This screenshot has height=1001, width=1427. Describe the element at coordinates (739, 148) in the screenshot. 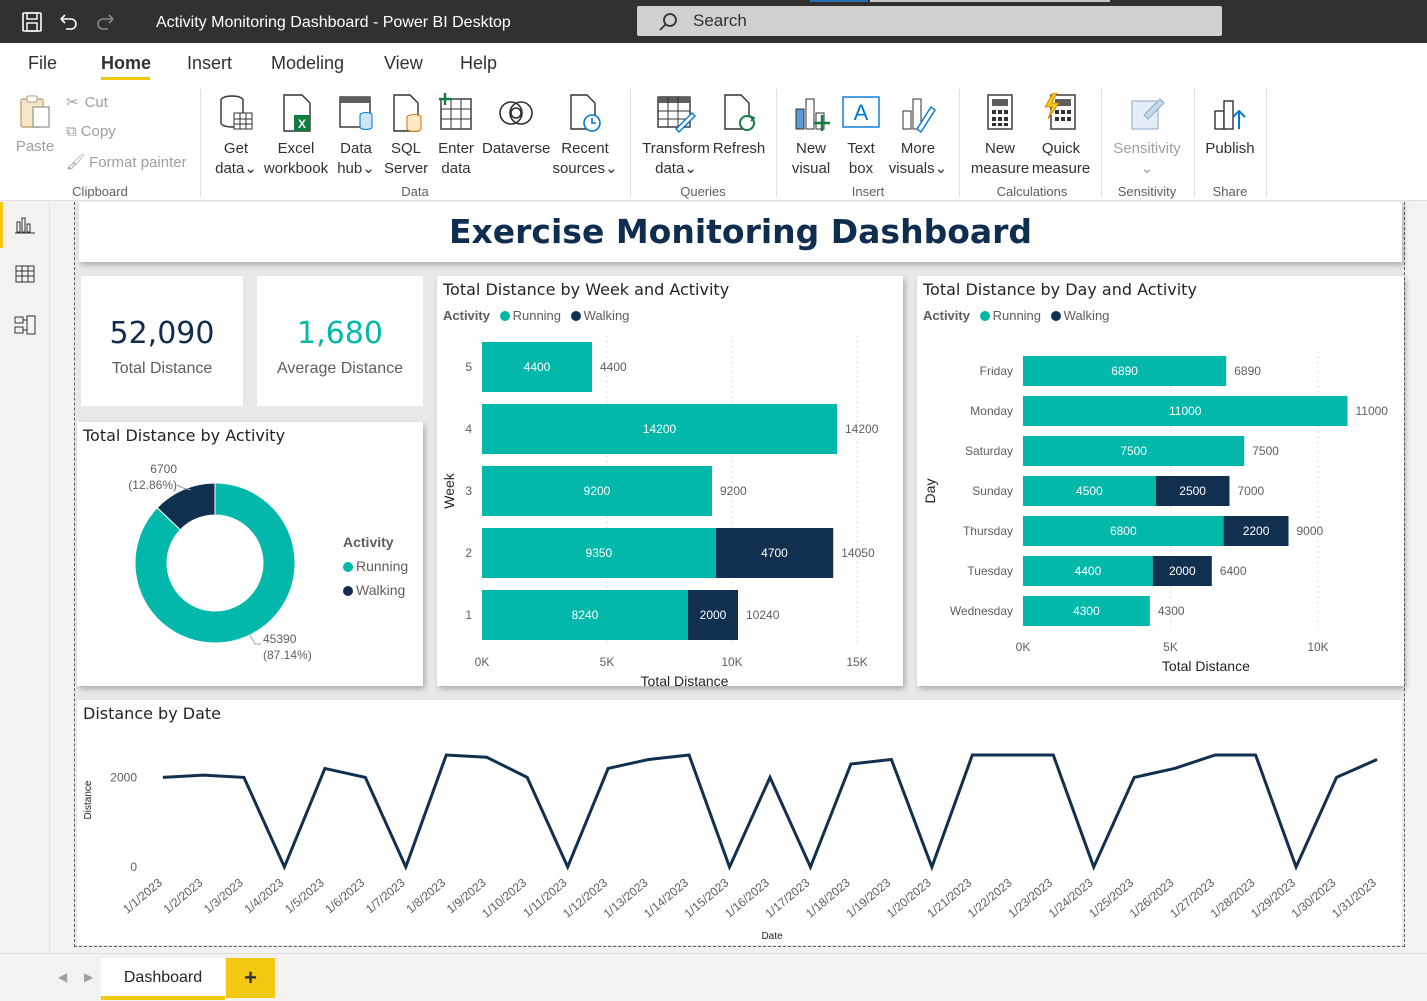

I see `refresh-label: Refresh` at that location.